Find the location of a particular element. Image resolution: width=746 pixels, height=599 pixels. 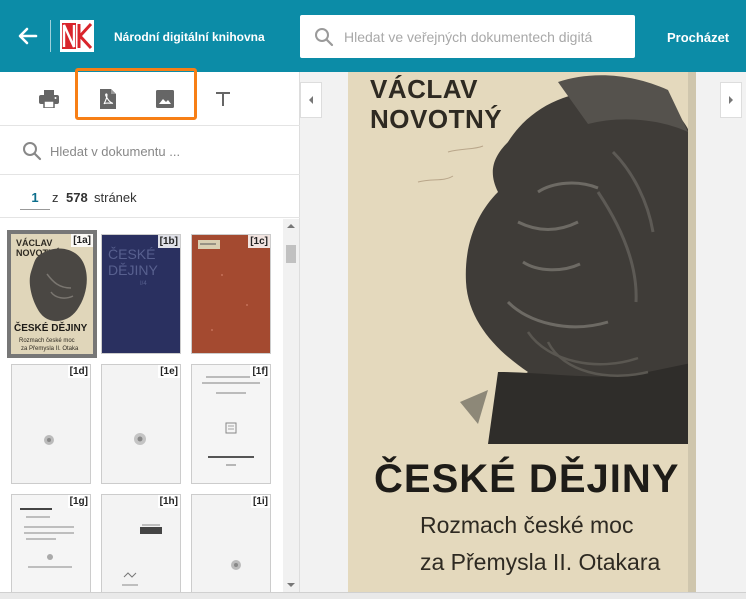

page-subtitle-1: Rozmach české moc is located at coordinates (527, 525).